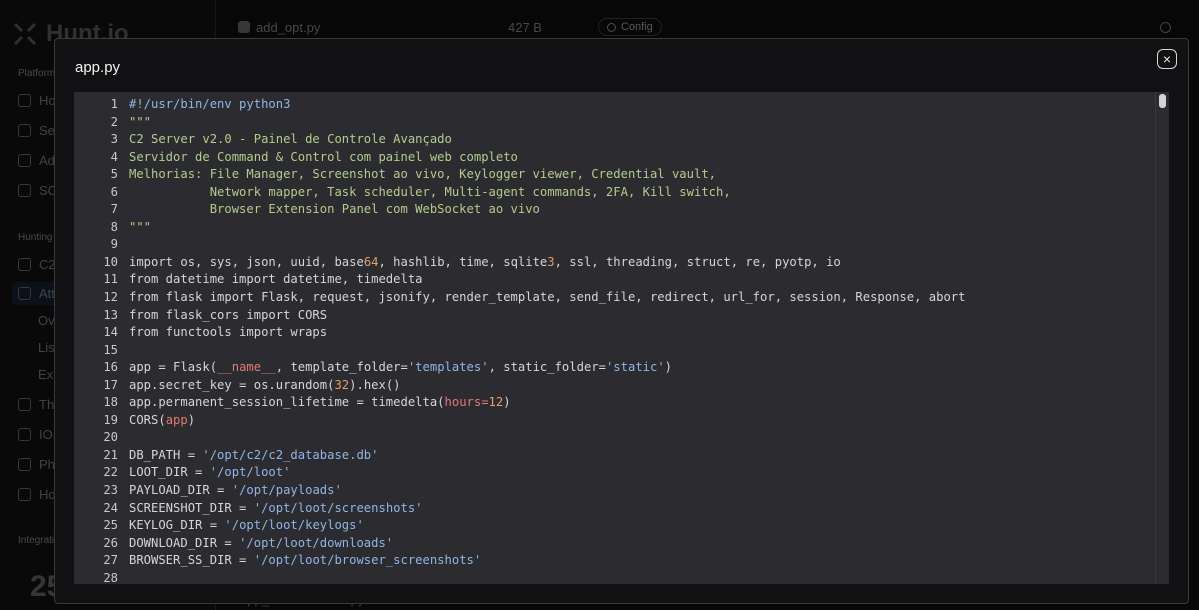 The width and height of the screenshot is (1199, 610). Describe the element at coordinates (36, 464) in the screenshot. I see `sidebar-item: Ph` at that location.